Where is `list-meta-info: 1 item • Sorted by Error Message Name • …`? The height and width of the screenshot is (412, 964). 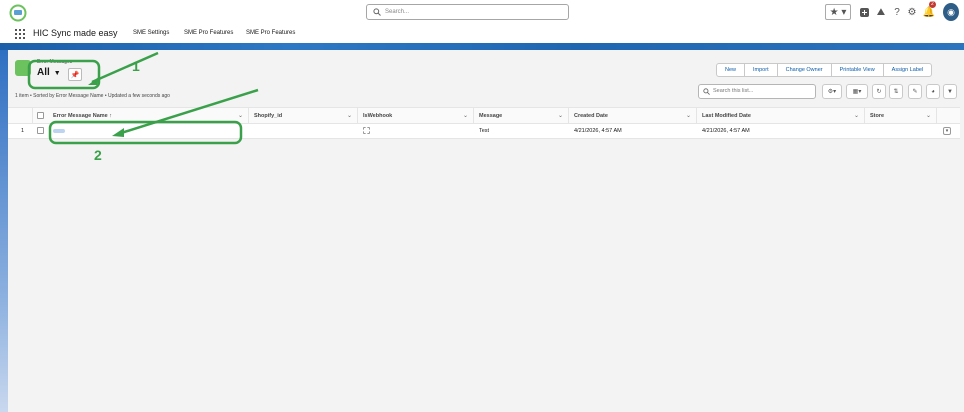 list-meta-info: 1 item • Sorted by Error Message Name • … is located at coordinates (92, 96).